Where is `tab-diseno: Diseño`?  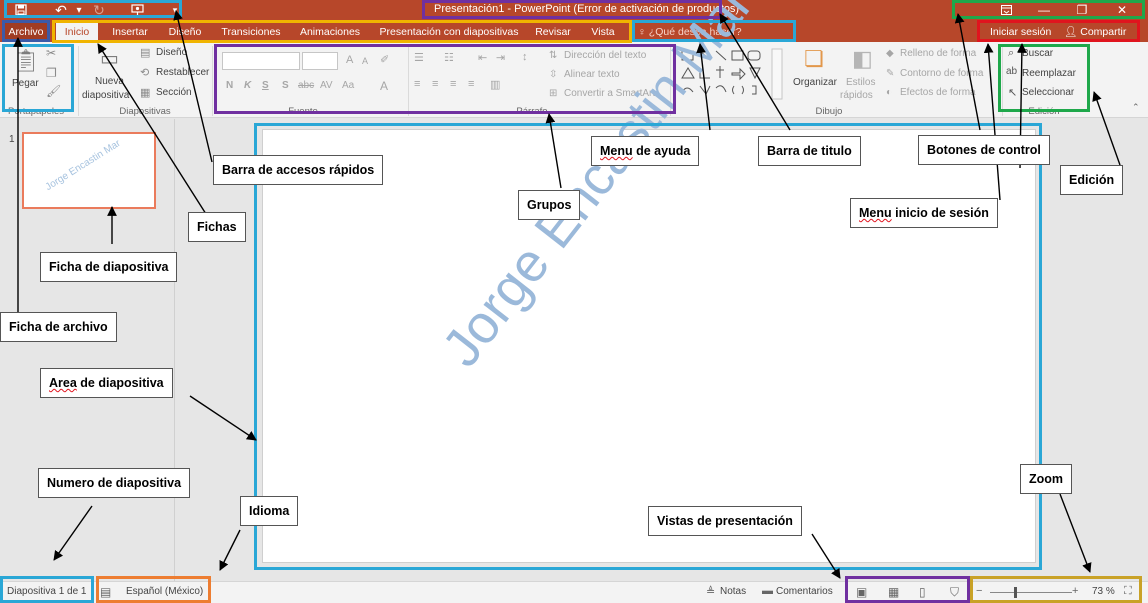 tab-diseno: Diseño is located at coordinates (185, 32).